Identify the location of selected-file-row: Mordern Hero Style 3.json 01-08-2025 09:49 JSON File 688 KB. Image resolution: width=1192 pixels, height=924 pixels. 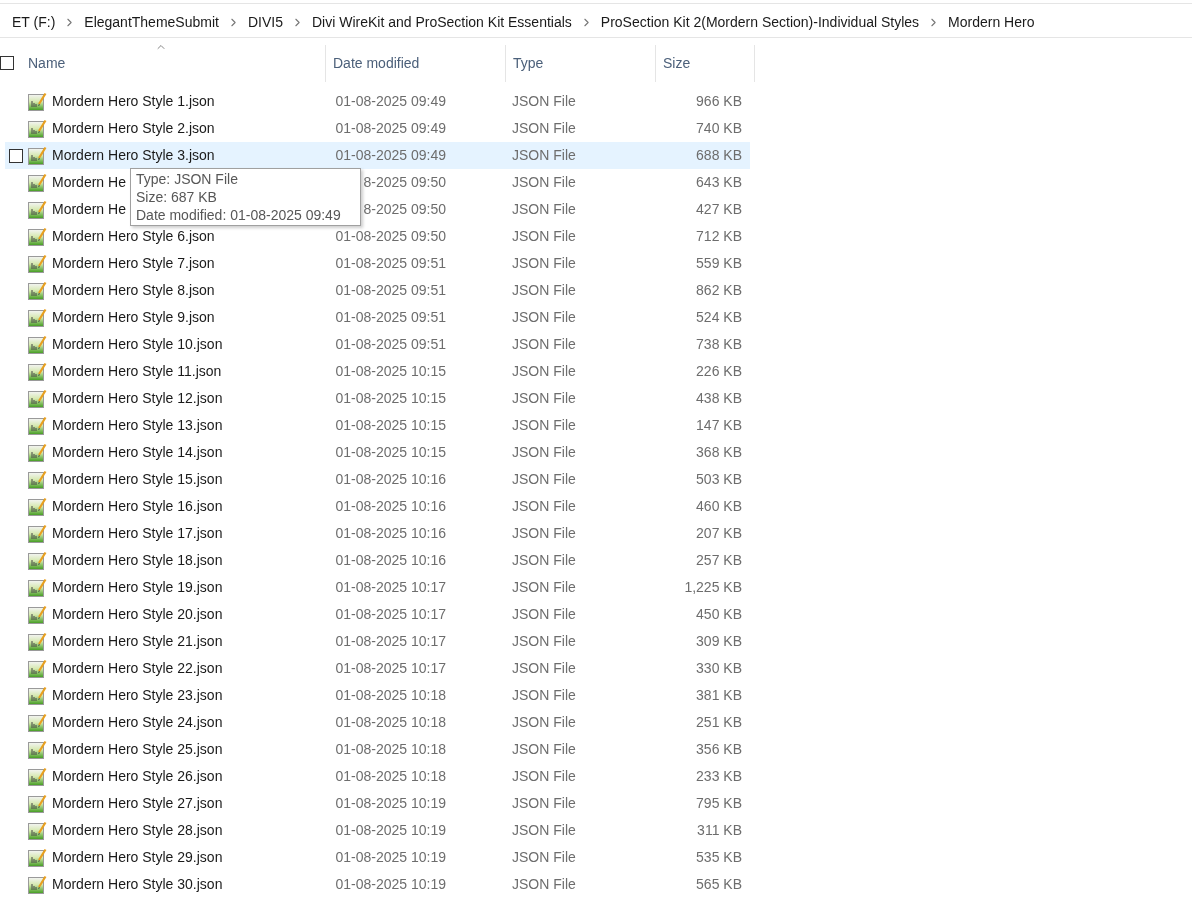
(377, 155).